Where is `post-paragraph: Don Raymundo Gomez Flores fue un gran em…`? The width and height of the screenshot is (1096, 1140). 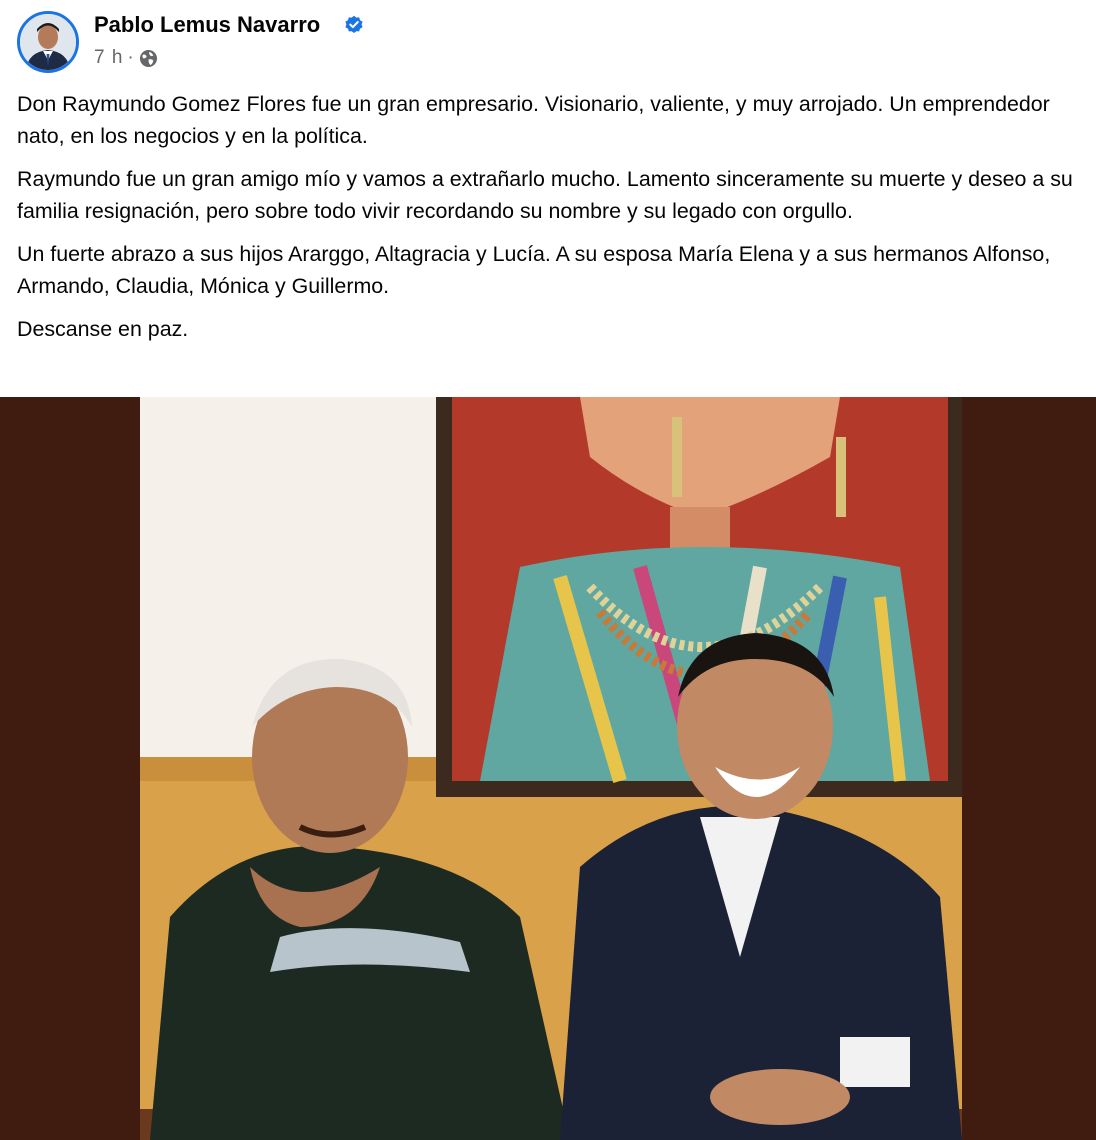 post-paragraph: Don Raymundo Gomez Flores fue un gran em… is located at coordinates (533, 120).